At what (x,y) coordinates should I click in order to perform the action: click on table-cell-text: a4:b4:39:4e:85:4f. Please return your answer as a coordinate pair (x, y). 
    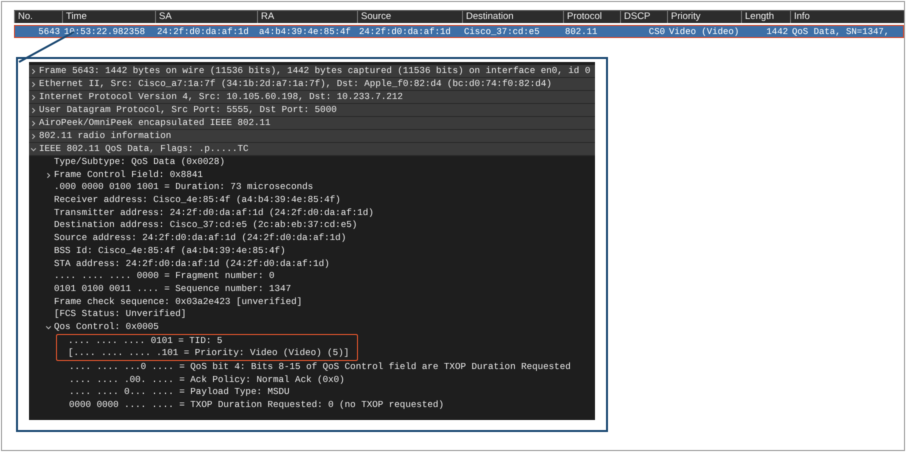
    Looking at the image, I should click on (305, 31).